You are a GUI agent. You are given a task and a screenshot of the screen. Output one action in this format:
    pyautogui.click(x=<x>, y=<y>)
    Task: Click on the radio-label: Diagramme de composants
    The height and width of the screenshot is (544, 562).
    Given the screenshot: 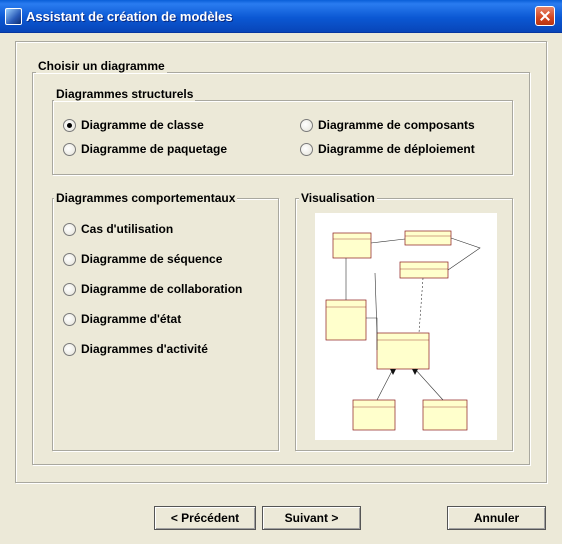 What is the action you would take?
    pyautogui.click(x=396, y=125)
    